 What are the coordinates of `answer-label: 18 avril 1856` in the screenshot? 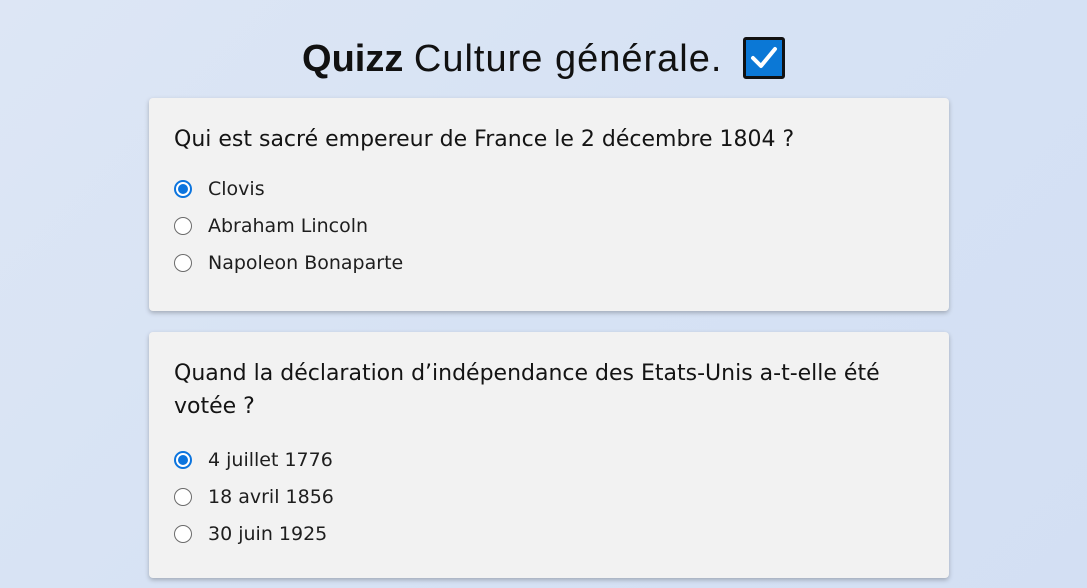 It's located at (271, 496).